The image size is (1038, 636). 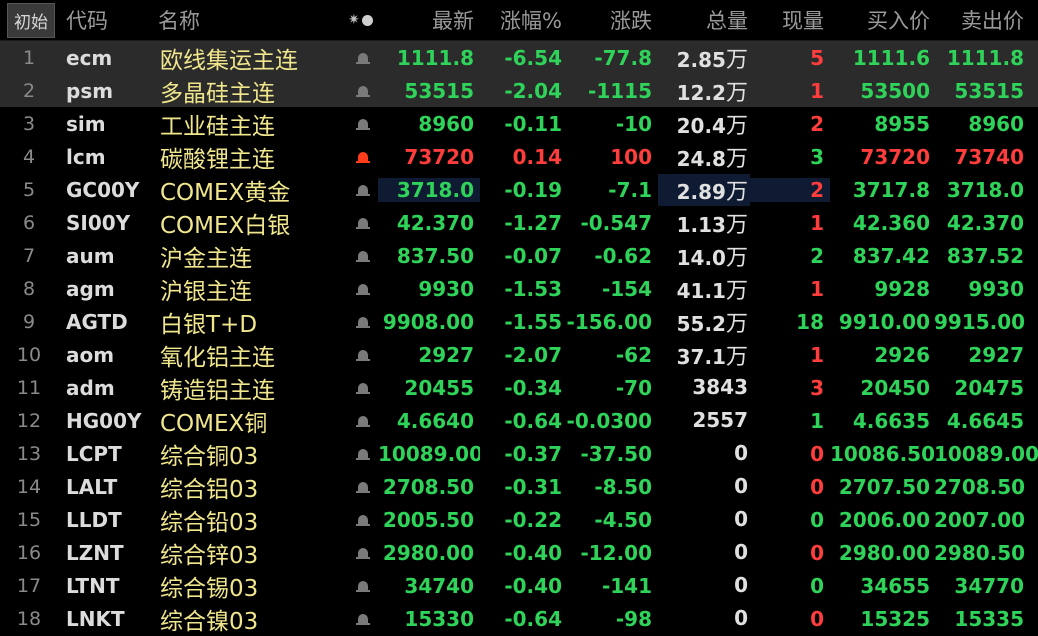 What do you see at coordinates (519, 618) in the screenshot?
I see `table-row: 18 LNKT 综合镍03 15330 -0.64 -98 0 0 15325 15335` at bounding box center [519, 618].